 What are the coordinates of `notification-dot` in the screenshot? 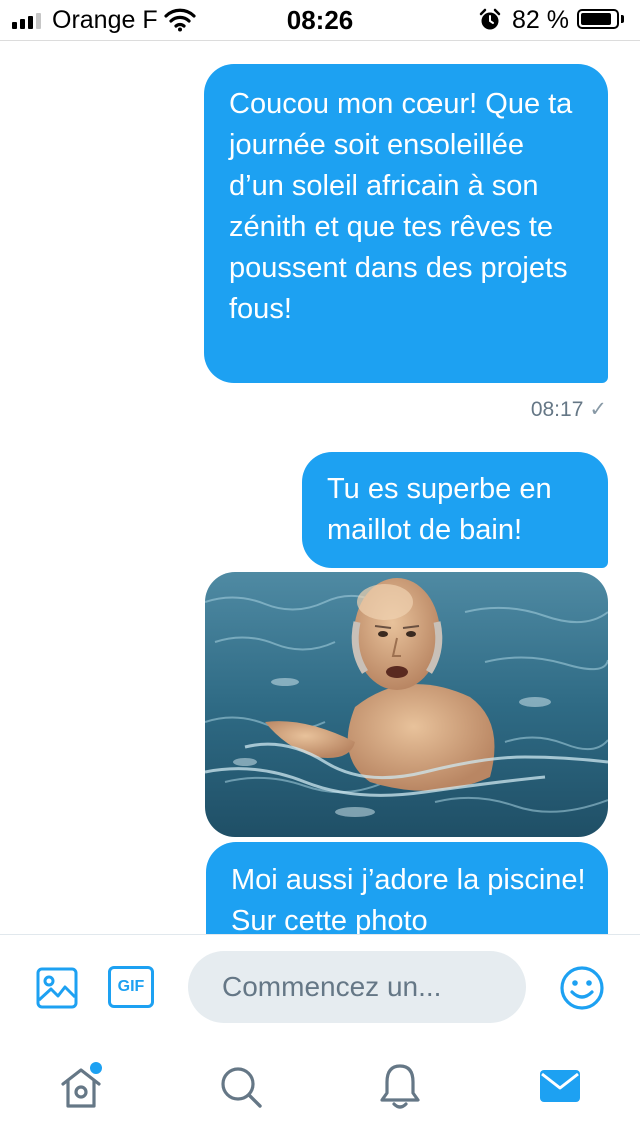 It's located at (96, 1068).